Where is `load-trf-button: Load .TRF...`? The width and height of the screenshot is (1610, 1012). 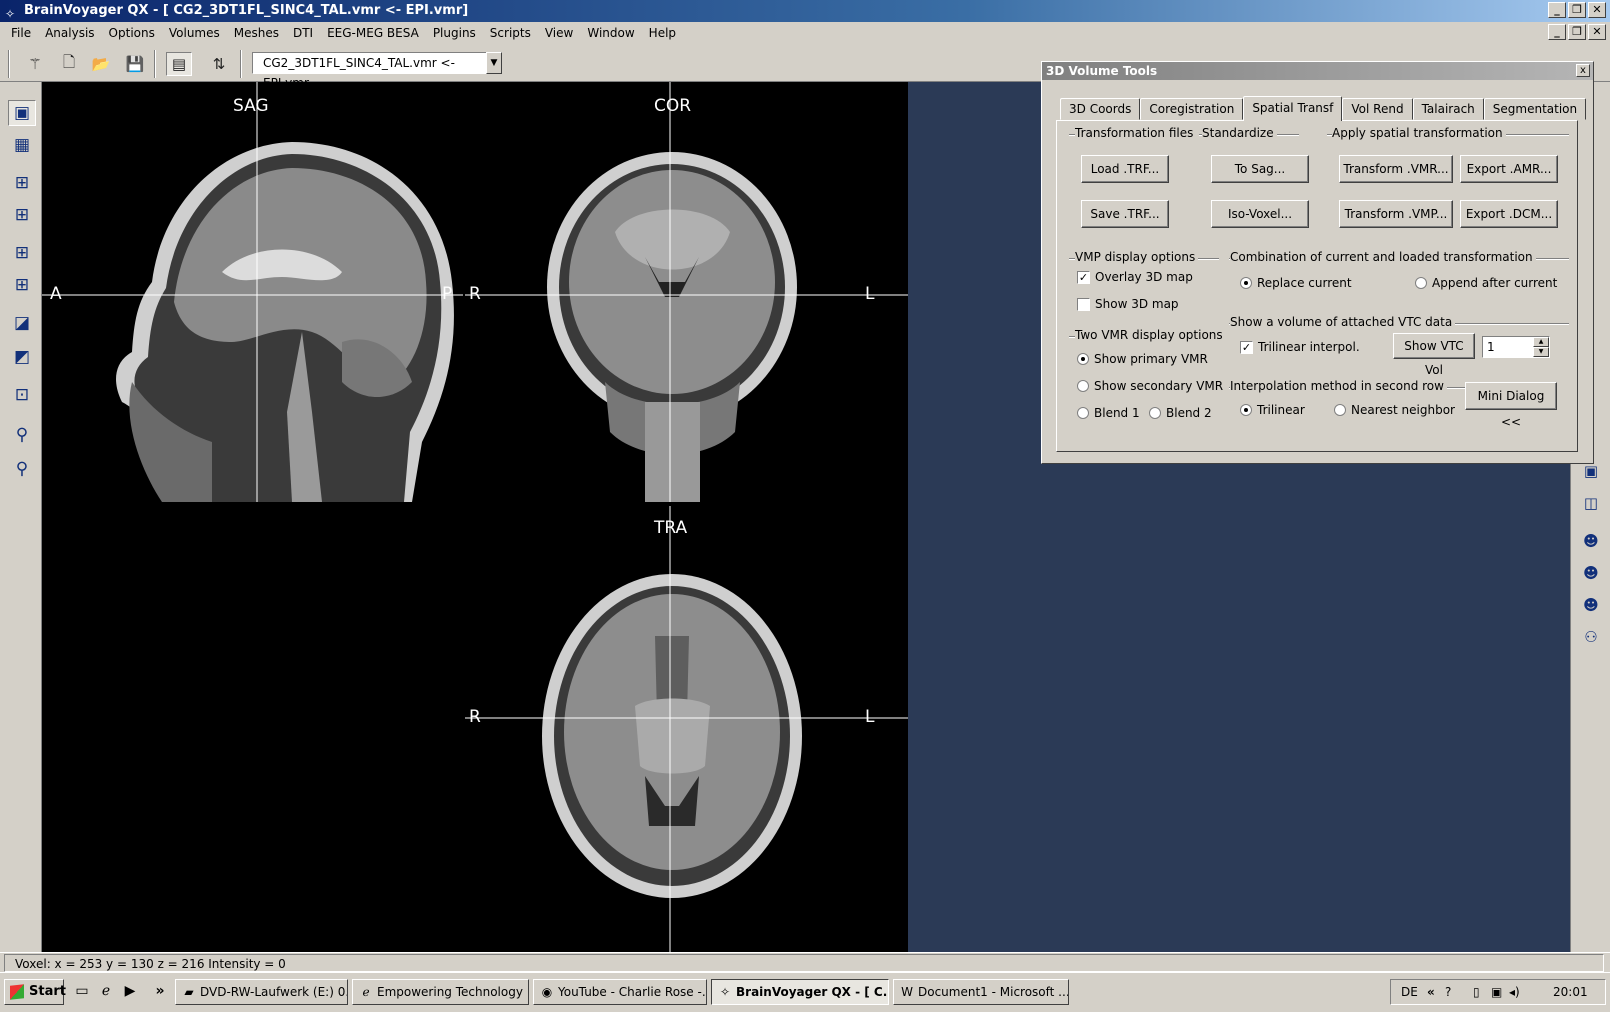 load-trf-button: Load .TRF... is located at coordinates (1125, 169).